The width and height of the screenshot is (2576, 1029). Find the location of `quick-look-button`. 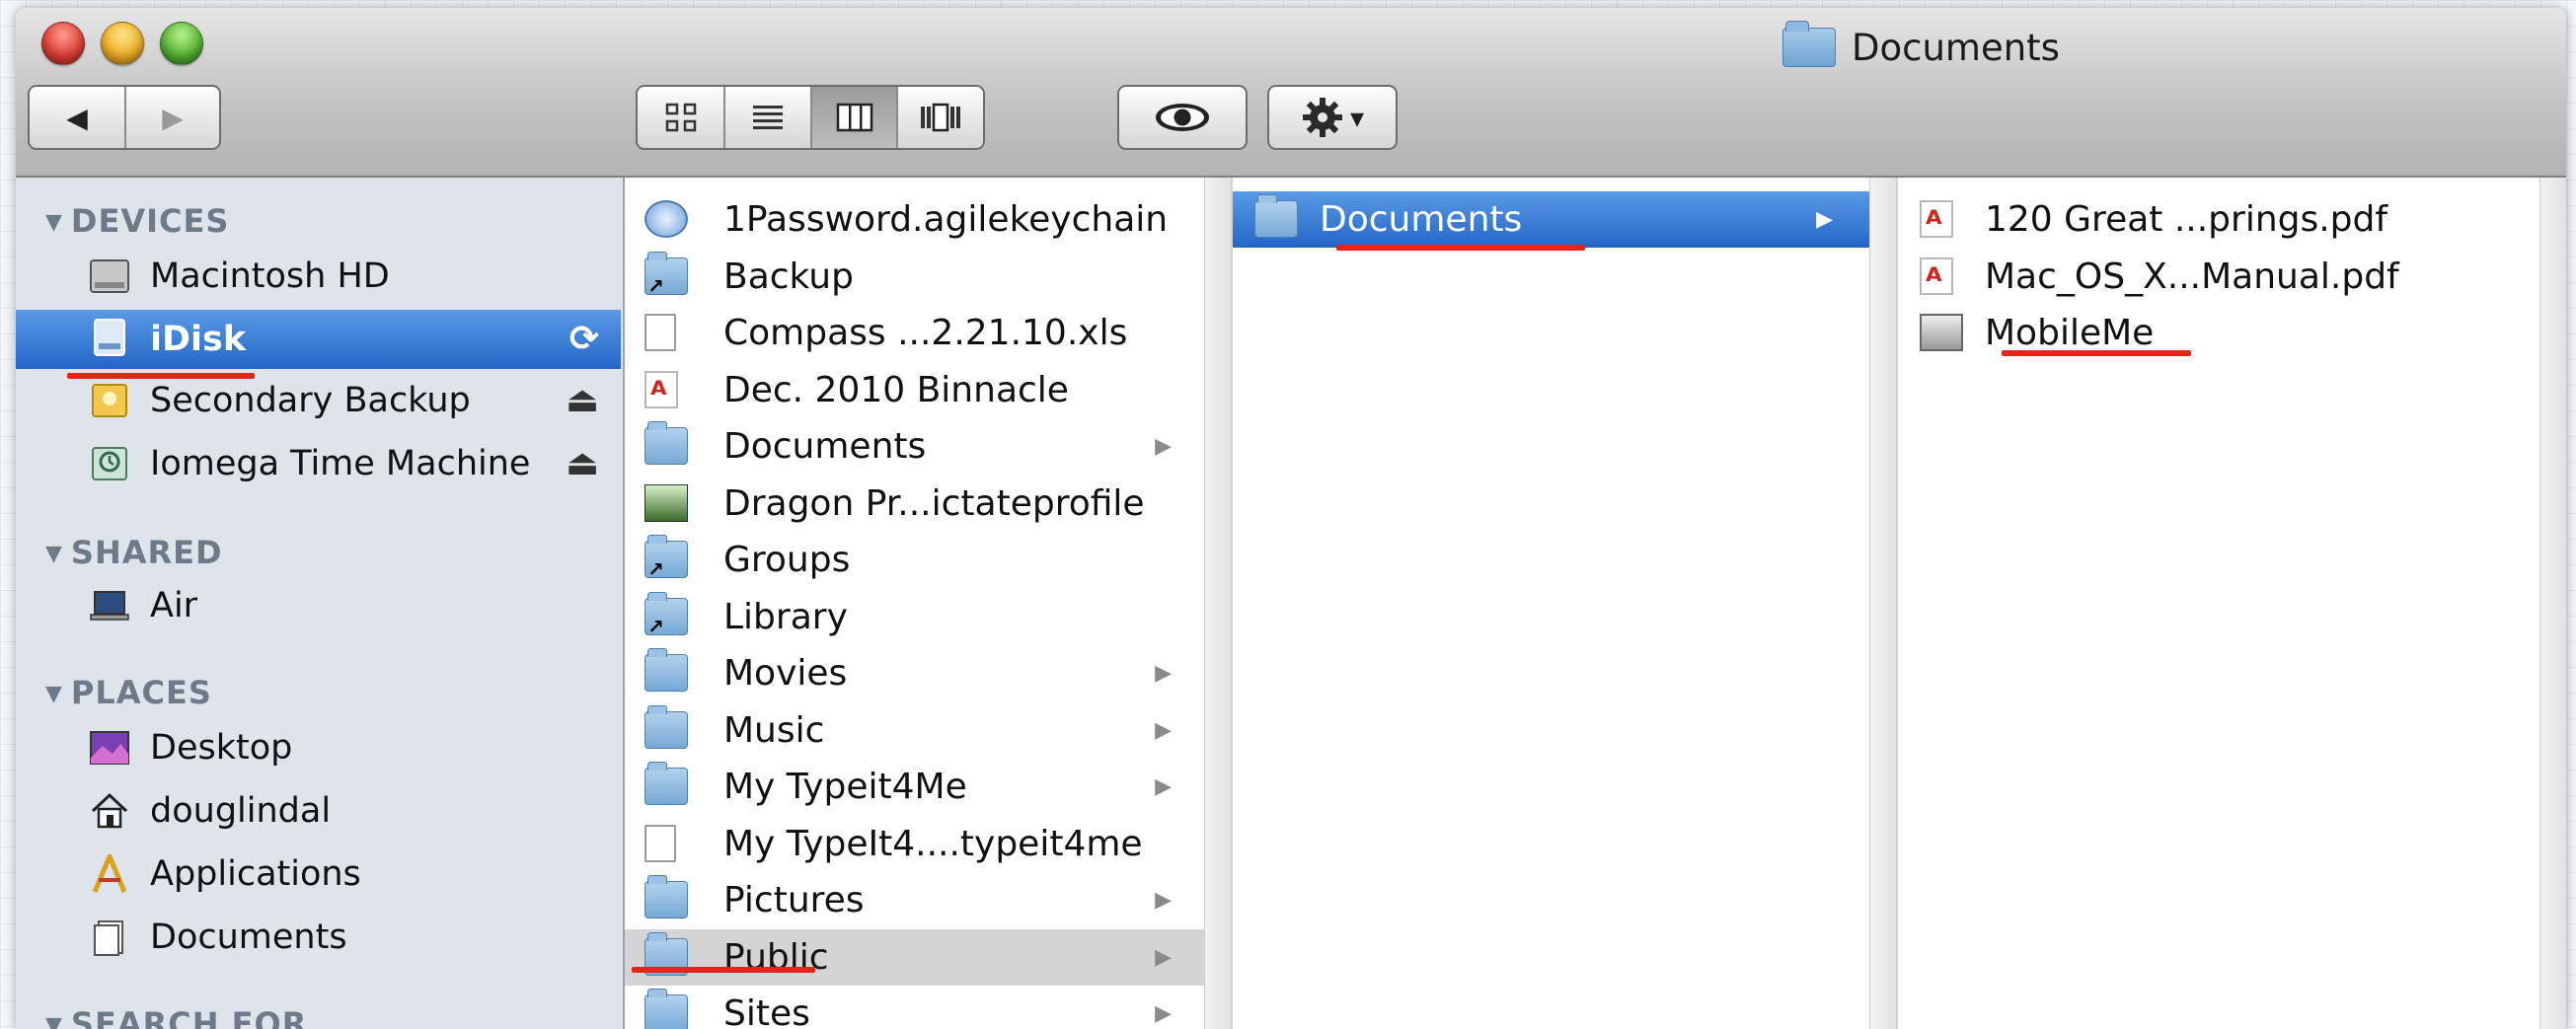

quick-look-button is located at coordinates (1182, 118).